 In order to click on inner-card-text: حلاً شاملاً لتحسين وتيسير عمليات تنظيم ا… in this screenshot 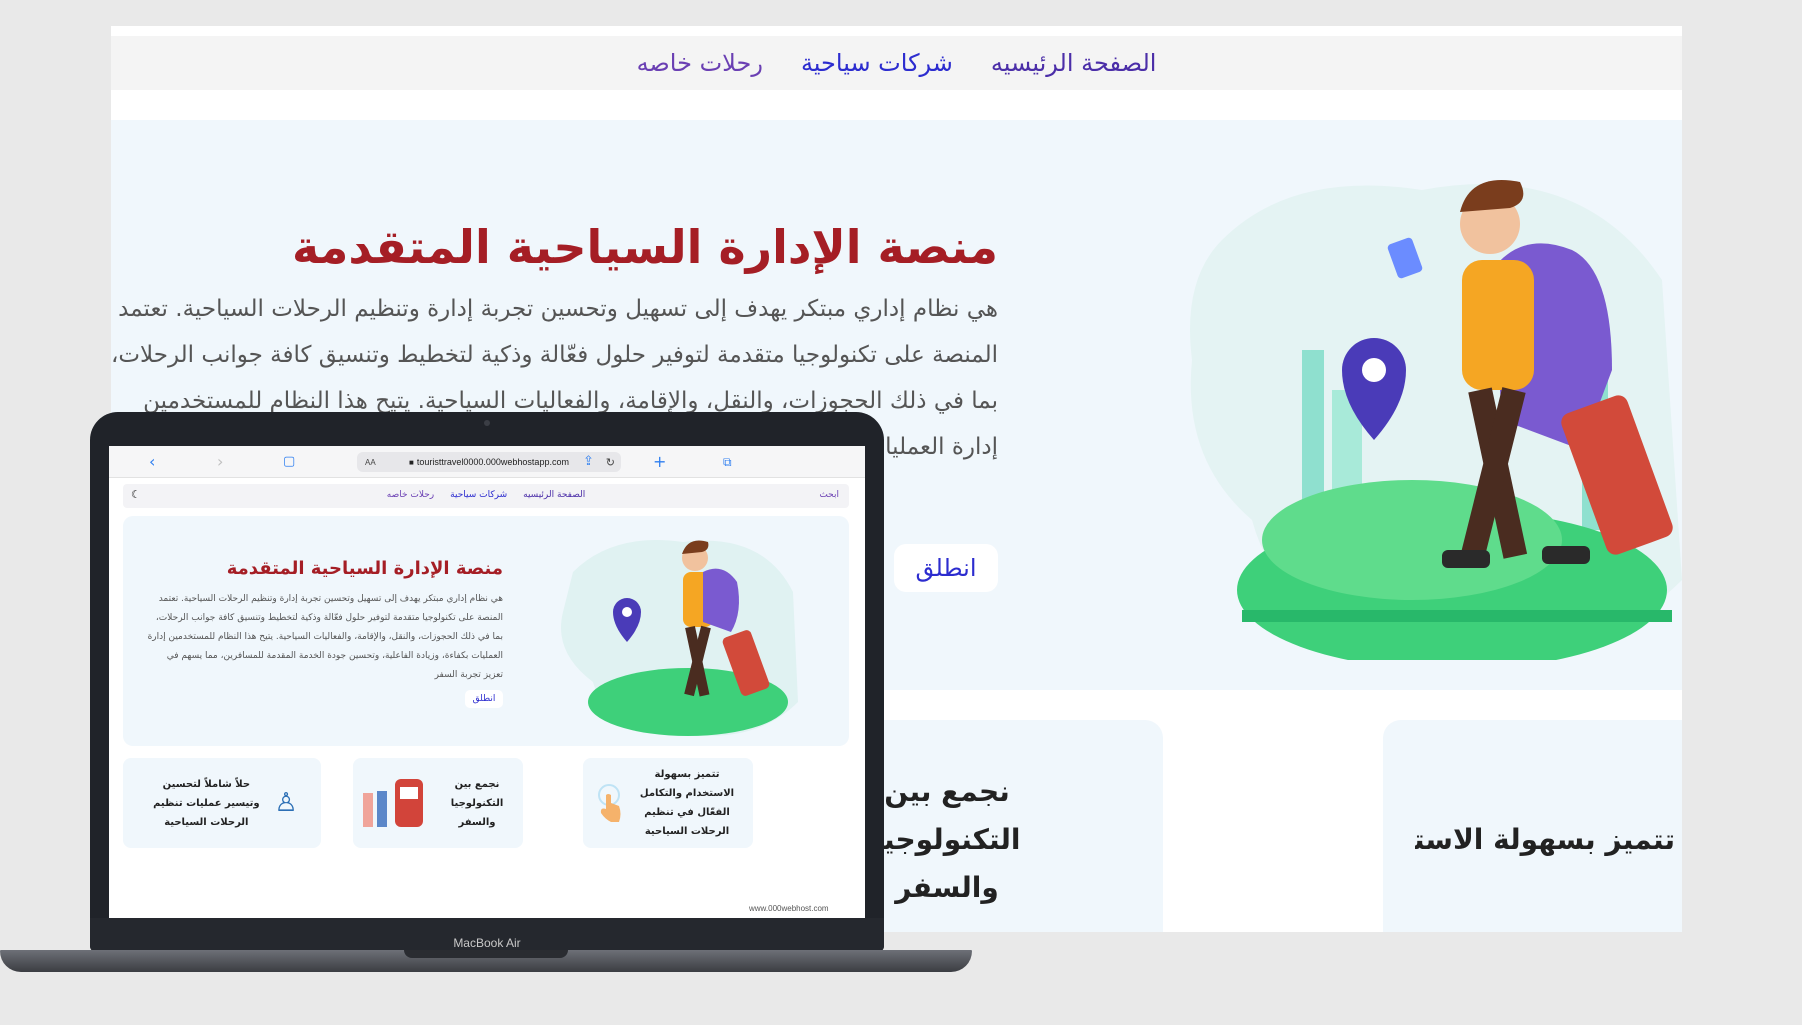, I will do `click(206, 803)`.